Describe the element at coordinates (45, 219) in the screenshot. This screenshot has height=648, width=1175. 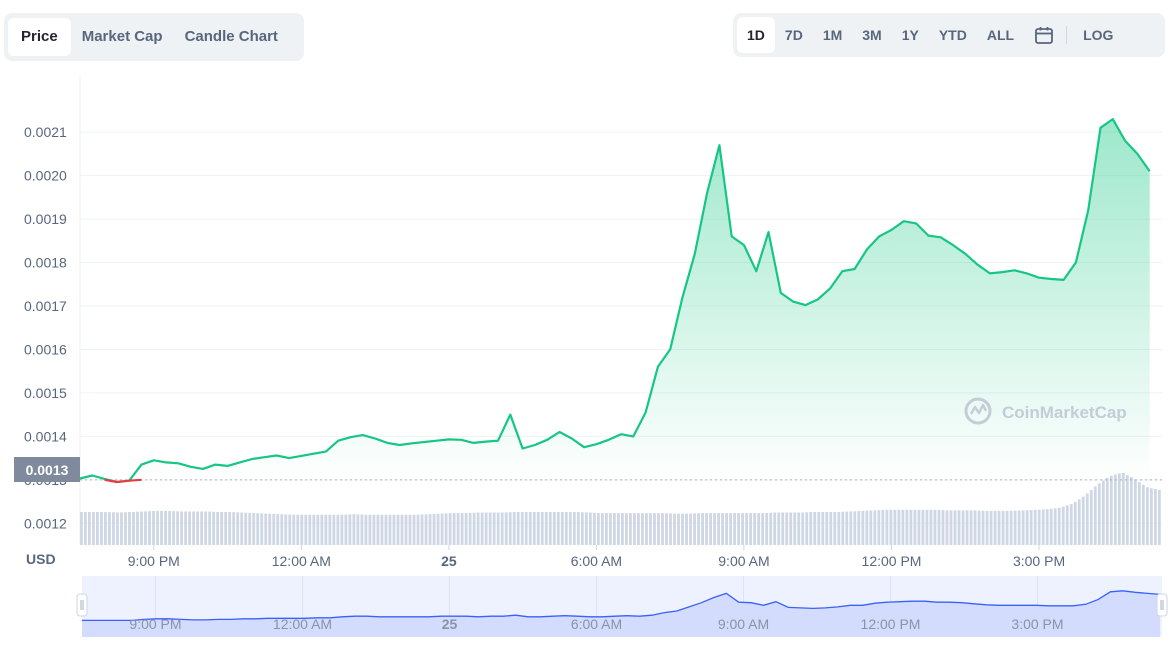
I see `y-tick-label: 0.0019` at that location.